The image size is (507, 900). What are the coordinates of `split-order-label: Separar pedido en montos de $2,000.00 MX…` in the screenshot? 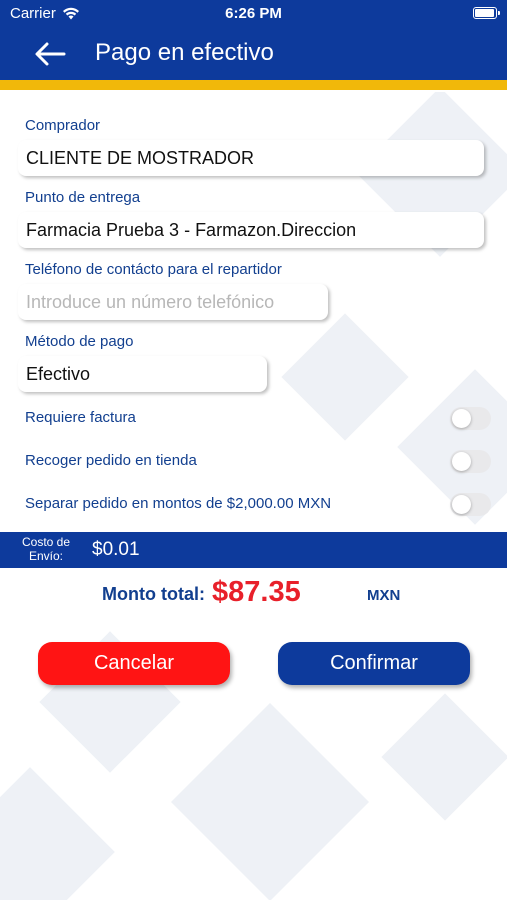 It's located at (178, 503).